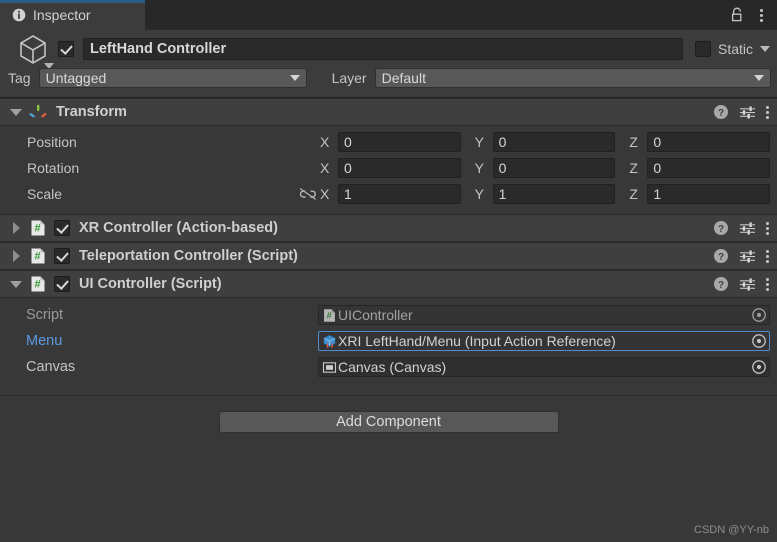 This screenshot has width=777, height=542. Describe the element at coordinates (38, 111) in the screenshot. I see `transform-axis-icon` at that location.